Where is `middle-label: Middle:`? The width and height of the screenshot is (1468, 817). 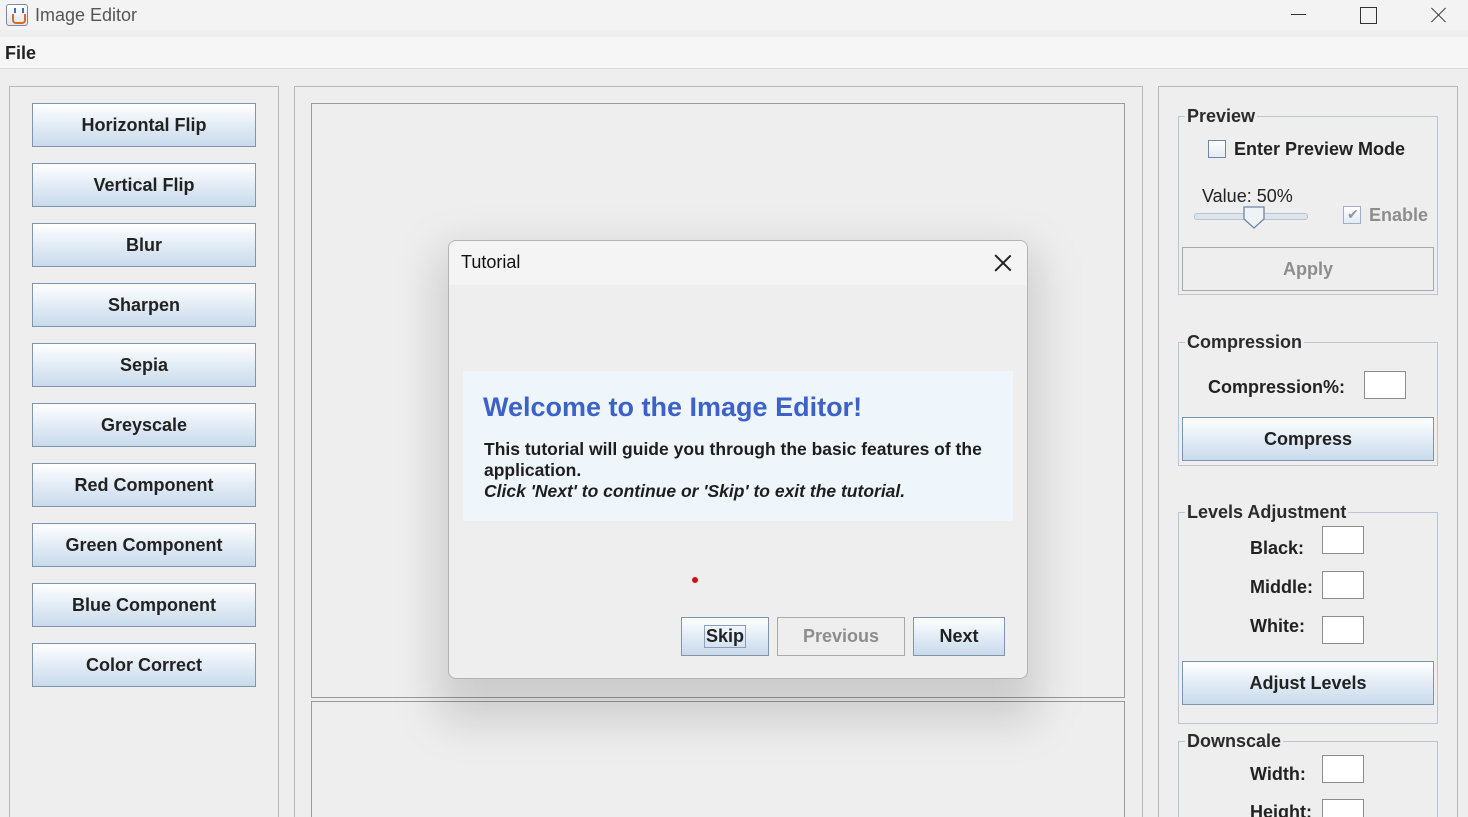
middle-label: Middle: is located at coordinates (1281, 587).